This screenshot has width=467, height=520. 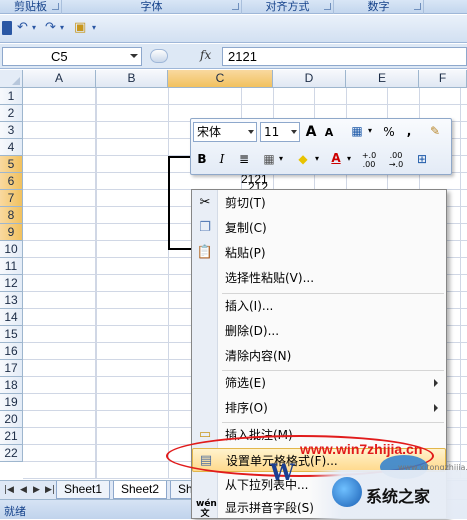 I want to click on row-header: 13, so click(x=11, y=300).